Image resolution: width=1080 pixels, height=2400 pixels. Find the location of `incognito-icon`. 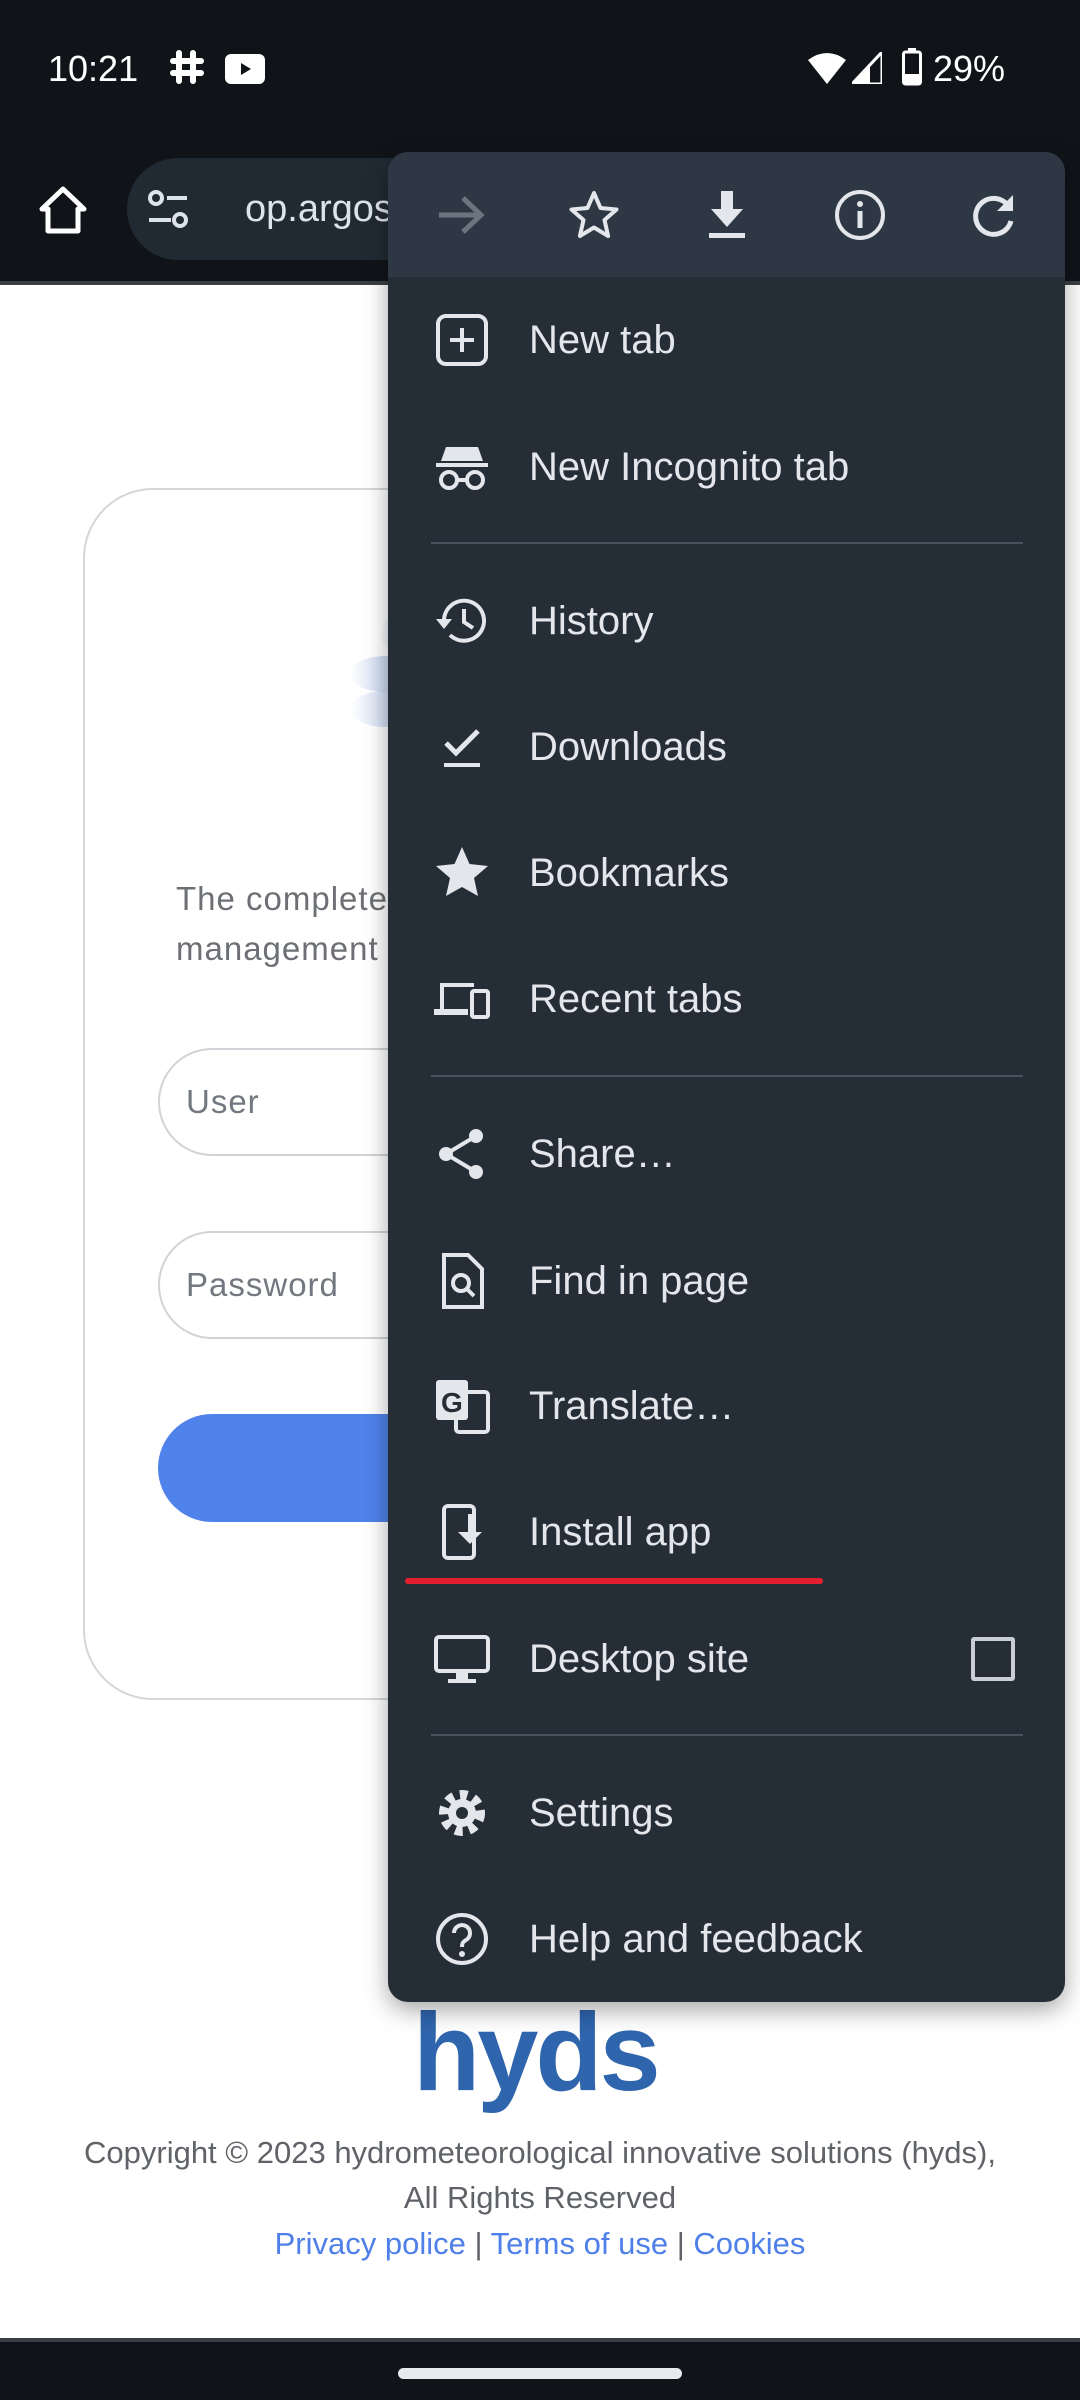

incognito-icon is located at coordinates (462, 467).